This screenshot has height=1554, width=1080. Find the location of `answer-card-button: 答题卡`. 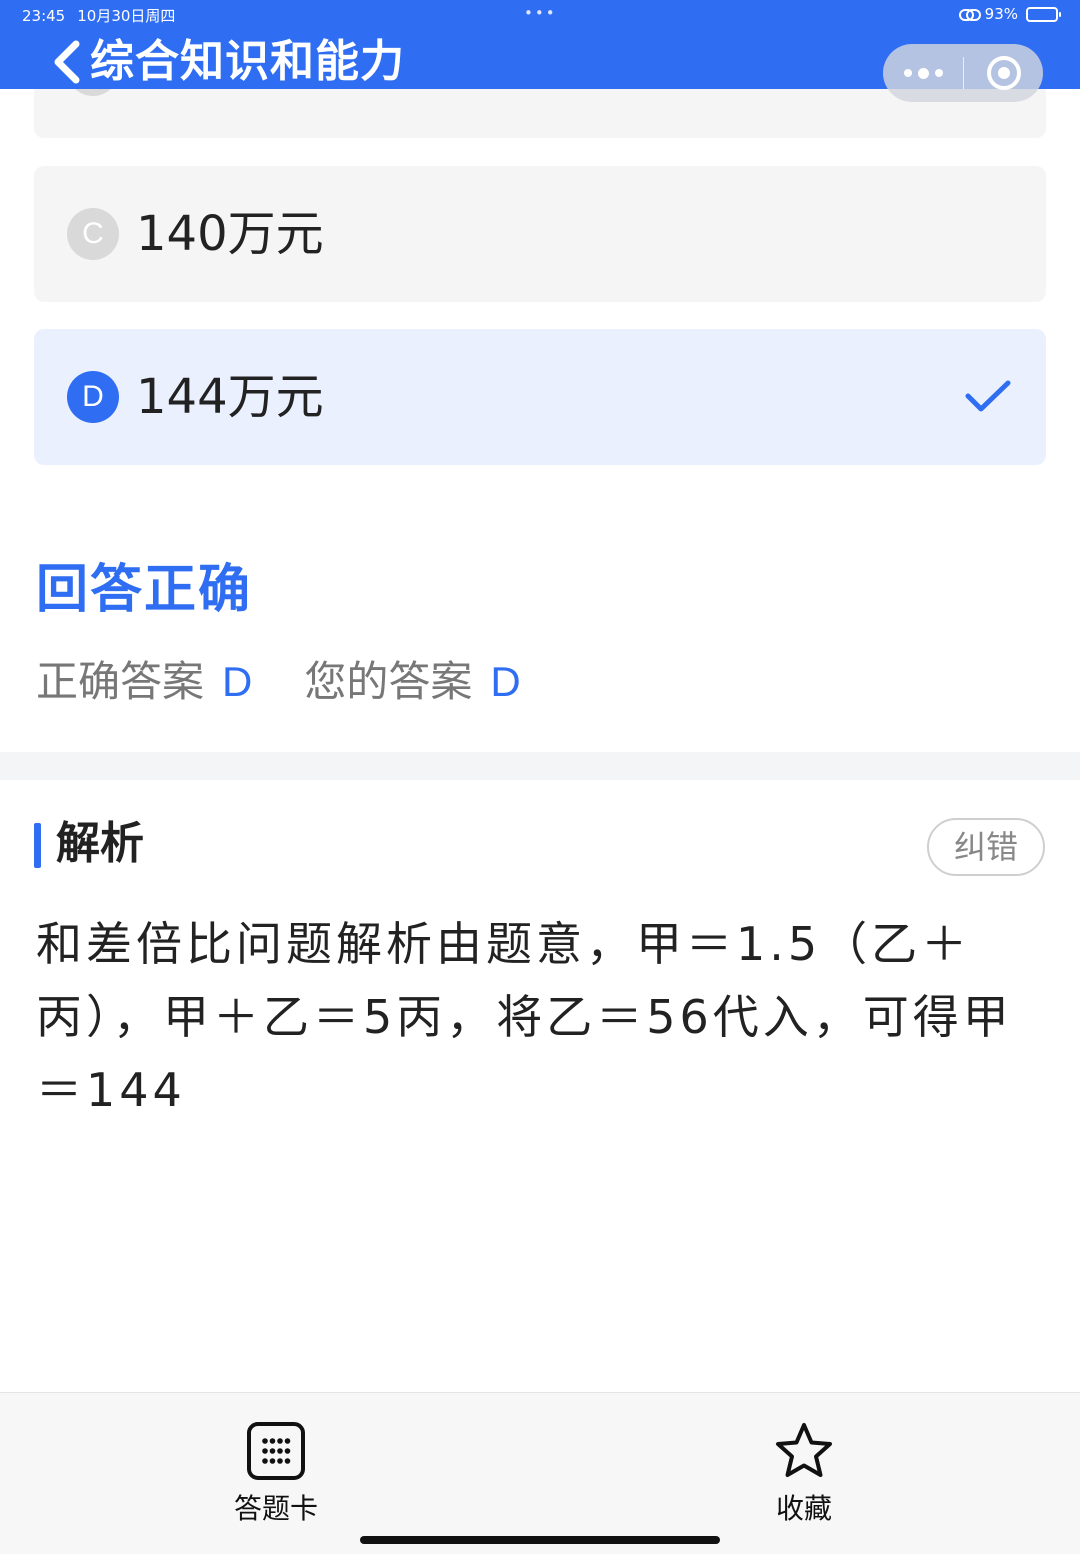

answer-card-button: 答题卡 is located at coordinates (276, 1474).